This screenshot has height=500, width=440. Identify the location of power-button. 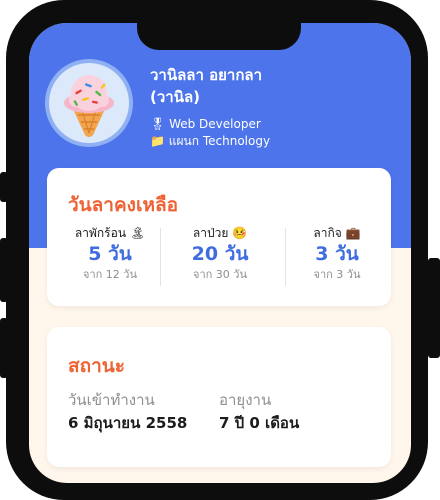
(434, 308).